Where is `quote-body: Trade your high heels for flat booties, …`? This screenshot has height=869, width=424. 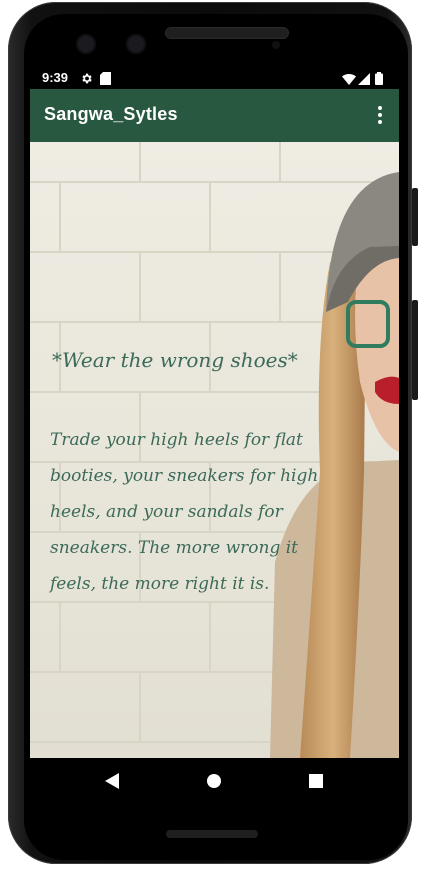
quote-body: Trade your high heels for flat booties, … is located at coordinates (184, 512).